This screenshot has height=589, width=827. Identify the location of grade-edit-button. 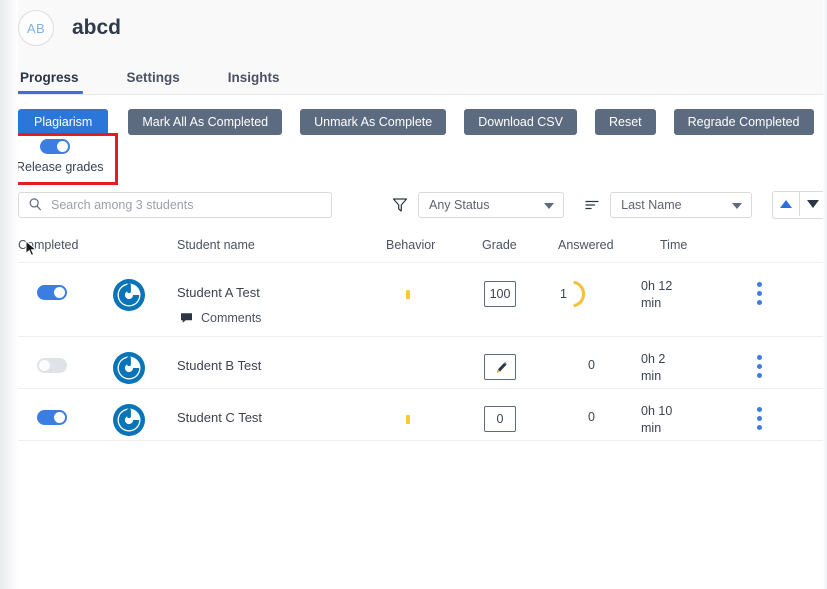
(500, 367).